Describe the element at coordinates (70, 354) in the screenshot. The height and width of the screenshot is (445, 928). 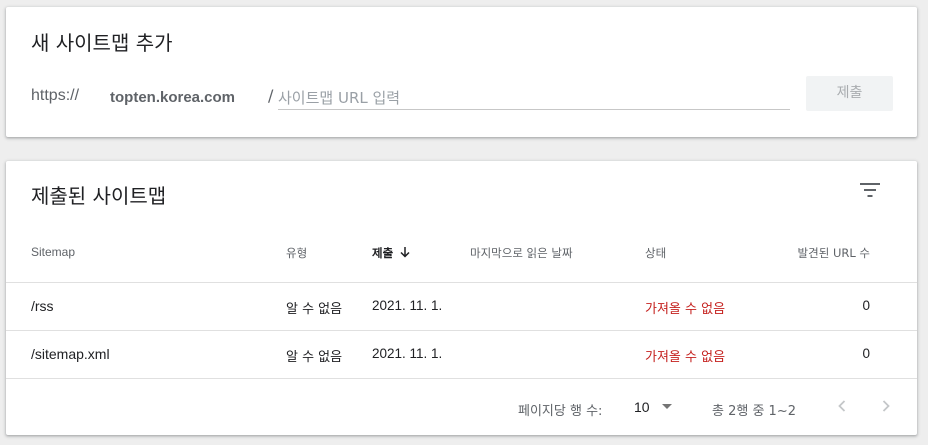
I see `sitemap-path: /sitemap.xml` at that location.